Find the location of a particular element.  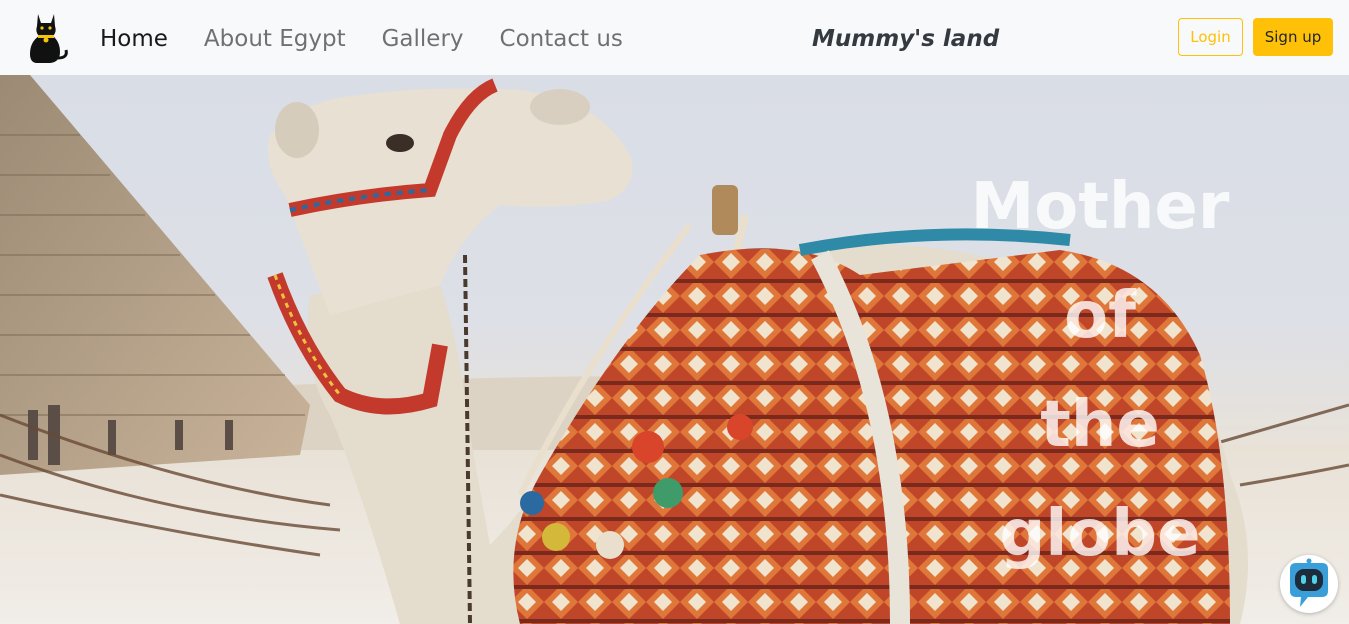

hero-line-4: globe is located at coordinates (1100, 534).